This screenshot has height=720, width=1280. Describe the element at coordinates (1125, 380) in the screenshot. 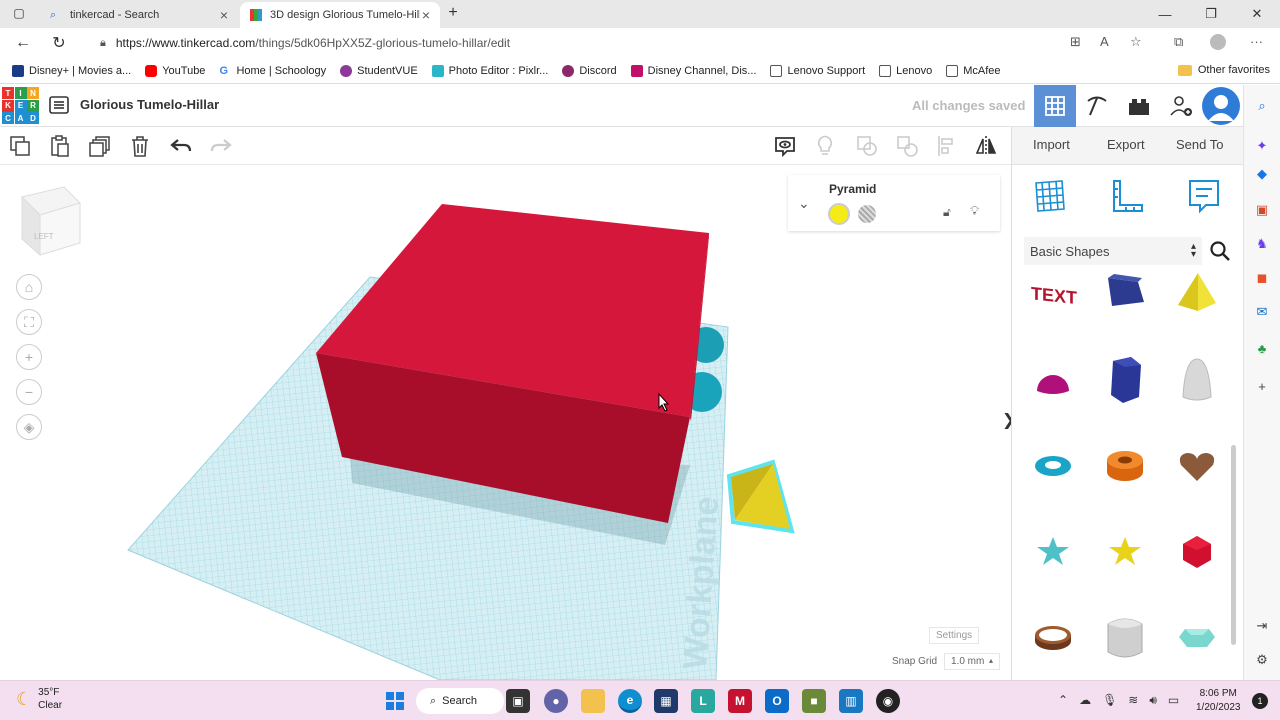

I see `shape-polygon` at that location.